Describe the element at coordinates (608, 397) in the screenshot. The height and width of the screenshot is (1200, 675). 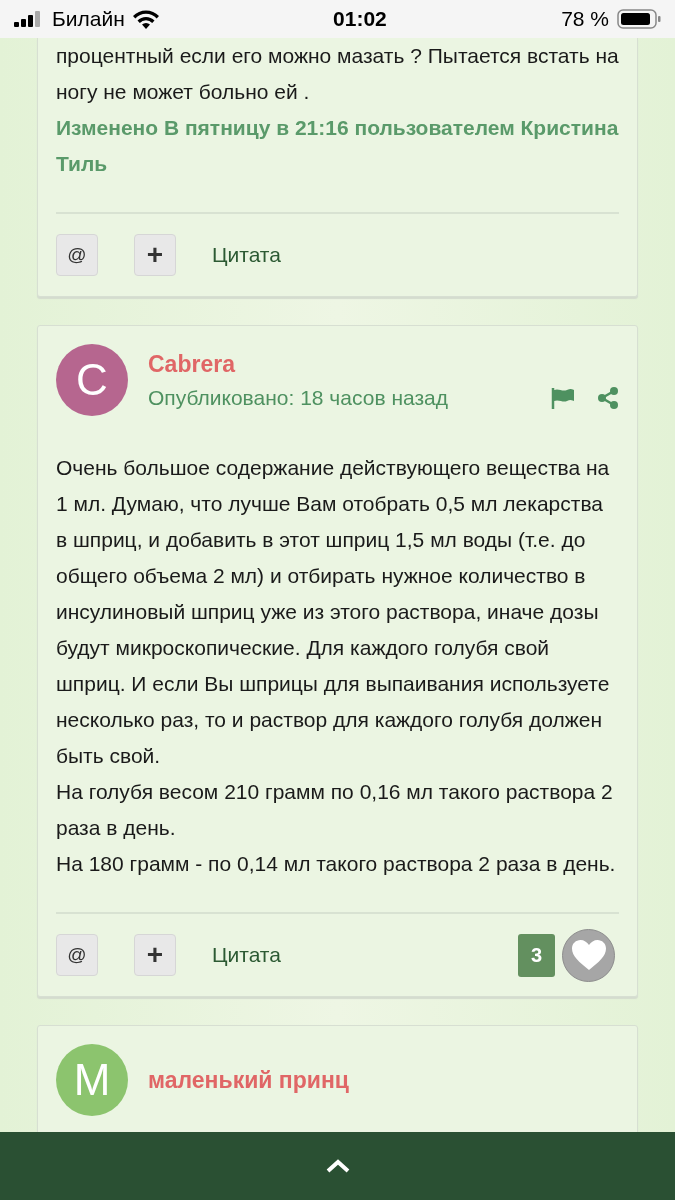
I see `share-icon` at that location.